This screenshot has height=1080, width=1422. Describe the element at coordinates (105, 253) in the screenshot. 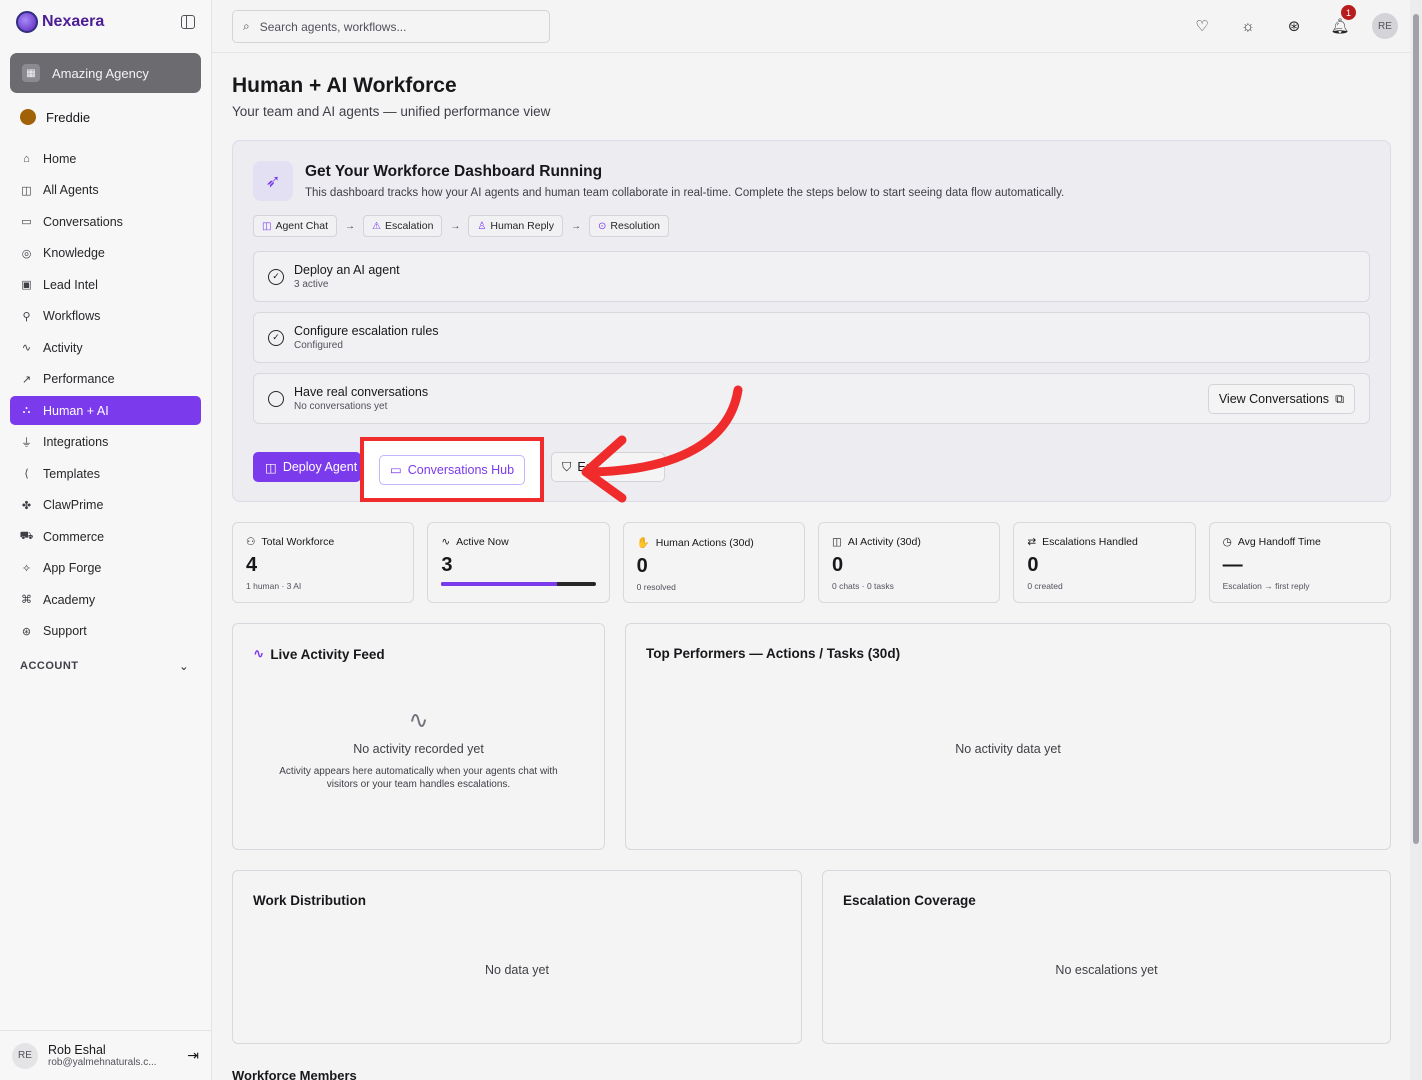

I see `sidebar-item-knowledge: ◎ Knowledge` at that location.